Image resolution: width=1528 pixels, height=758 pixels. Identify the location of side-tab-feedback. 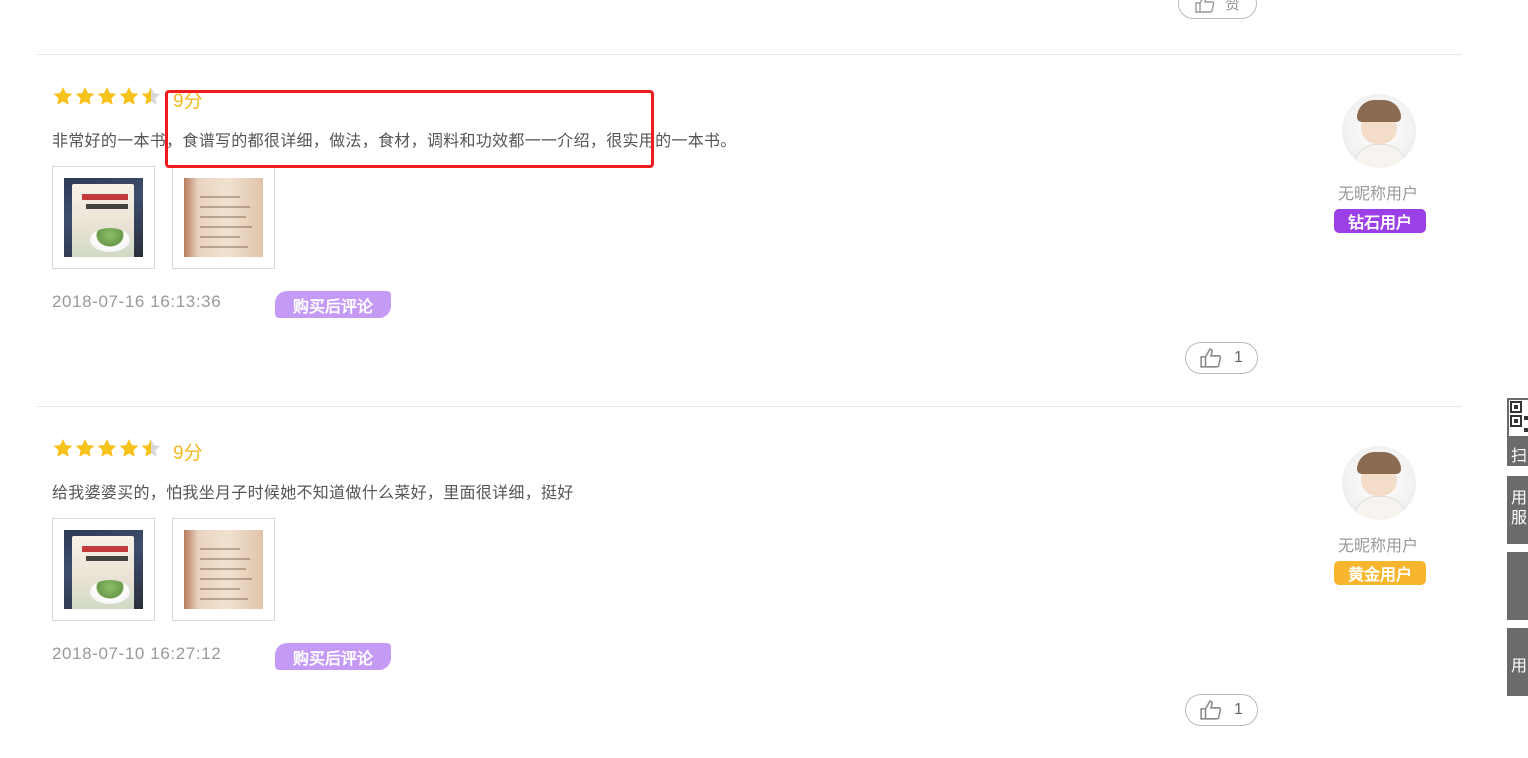
(1517, 586).